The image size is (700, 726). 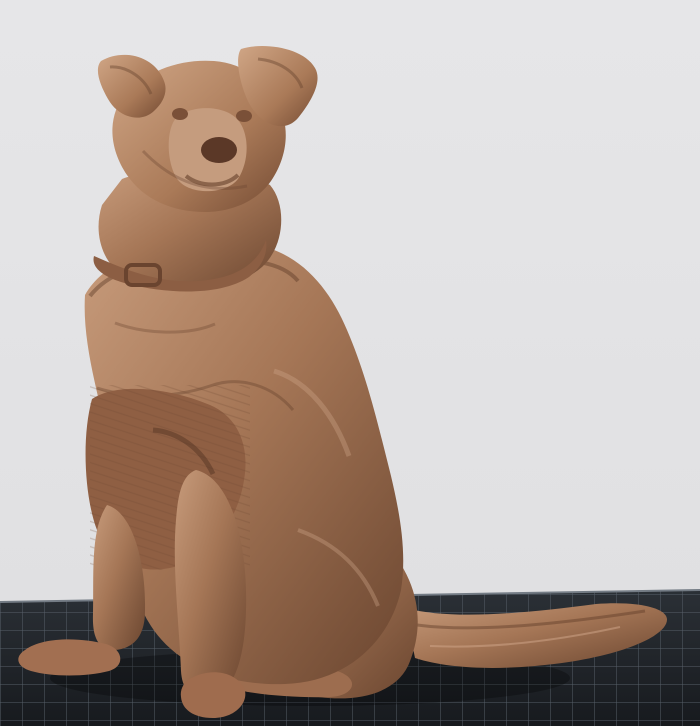 What do you see at coordinates (219, 150) in the screenshot?
I see `dog-nose` at bounding box center [219, 150].